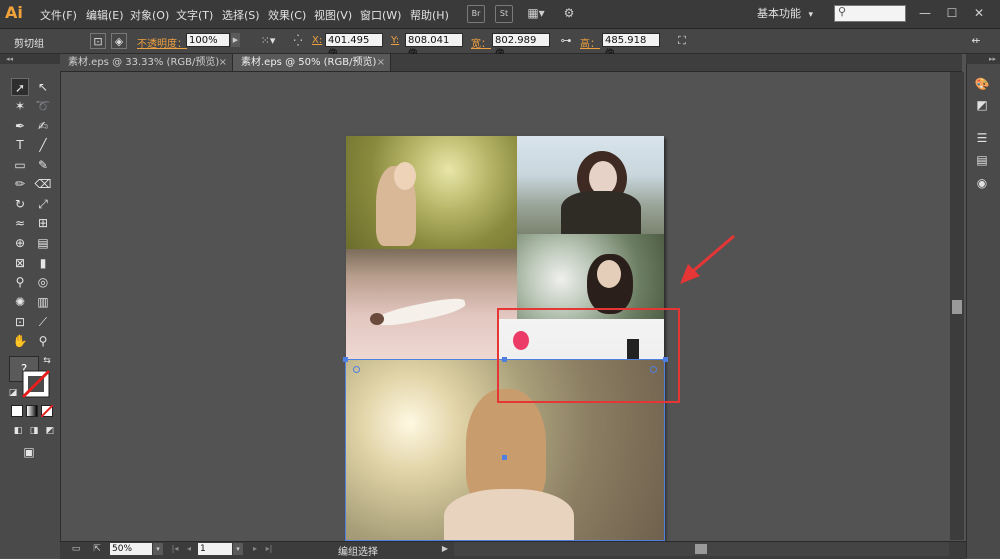 The height and width of the screenshot is (559, 1000). What do you see at coordinates (20, 341) in the screenshot?
I see `hand-tool-icon: ✋` at bounding box center [20, 341].